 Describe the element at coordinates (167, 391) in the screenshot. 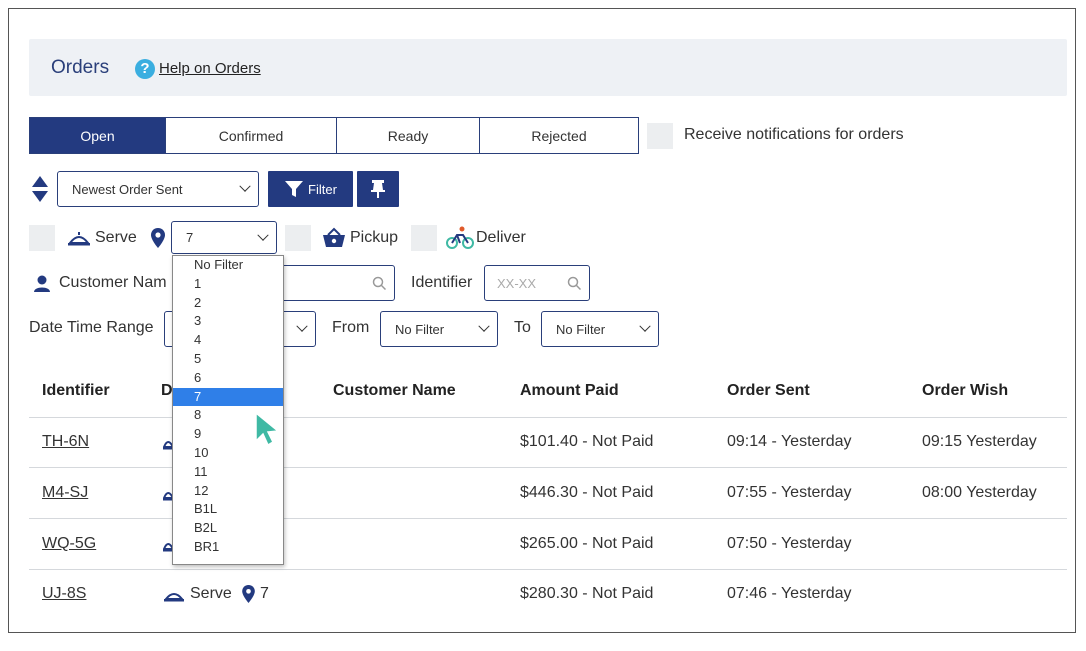

I see `col-delivery: D` at that location.